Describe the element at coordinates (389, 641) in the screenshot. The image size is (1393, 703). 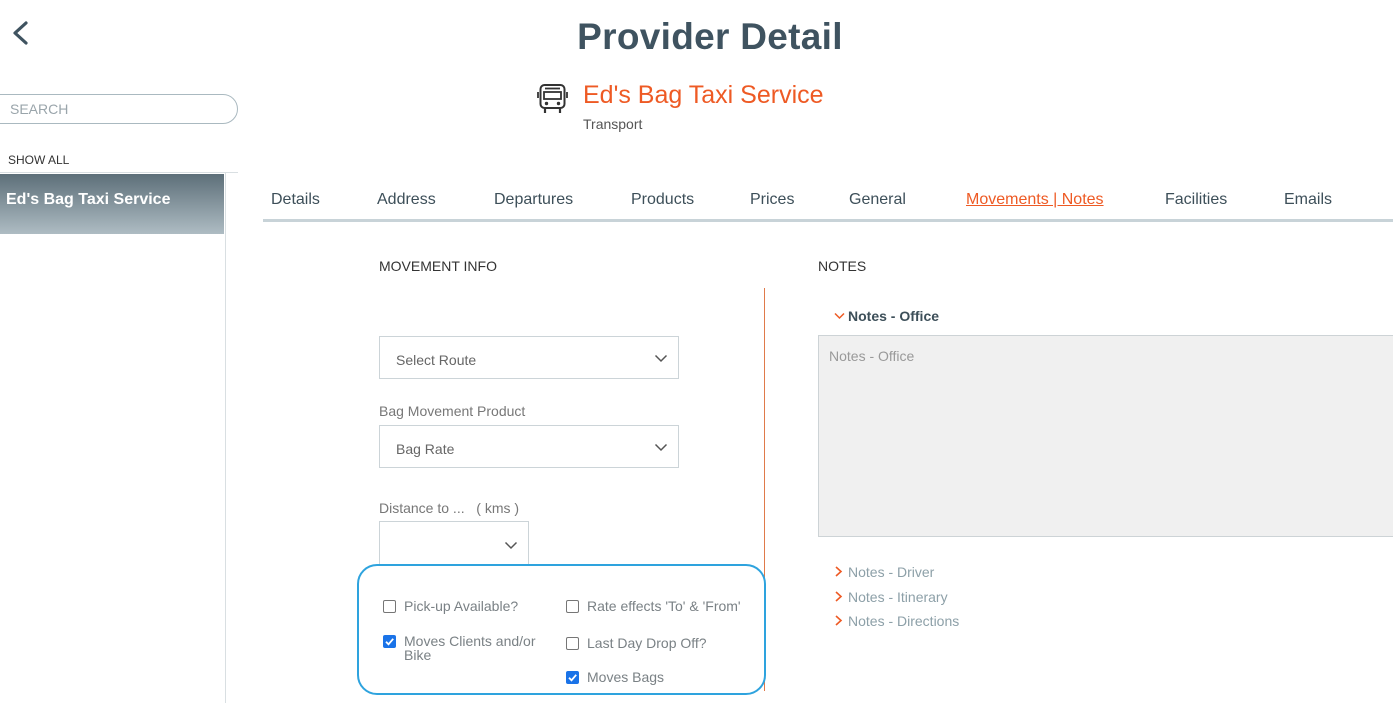
I see `moves-clients-checkbox` at that location.